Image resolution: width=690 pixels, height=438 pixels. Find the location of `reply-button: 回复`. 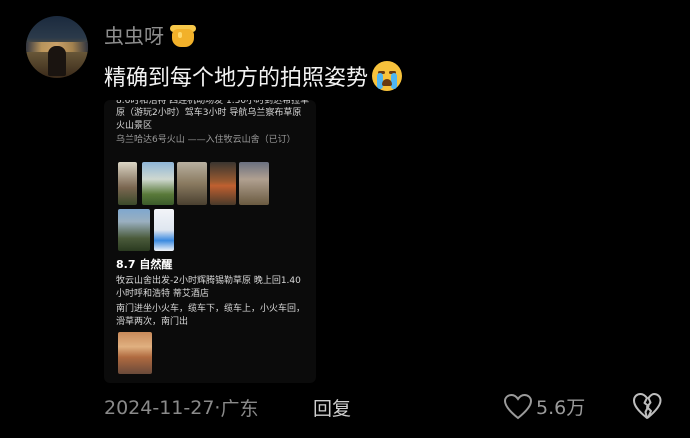

reply-button: 回复 is located at coordinates (332, 407).